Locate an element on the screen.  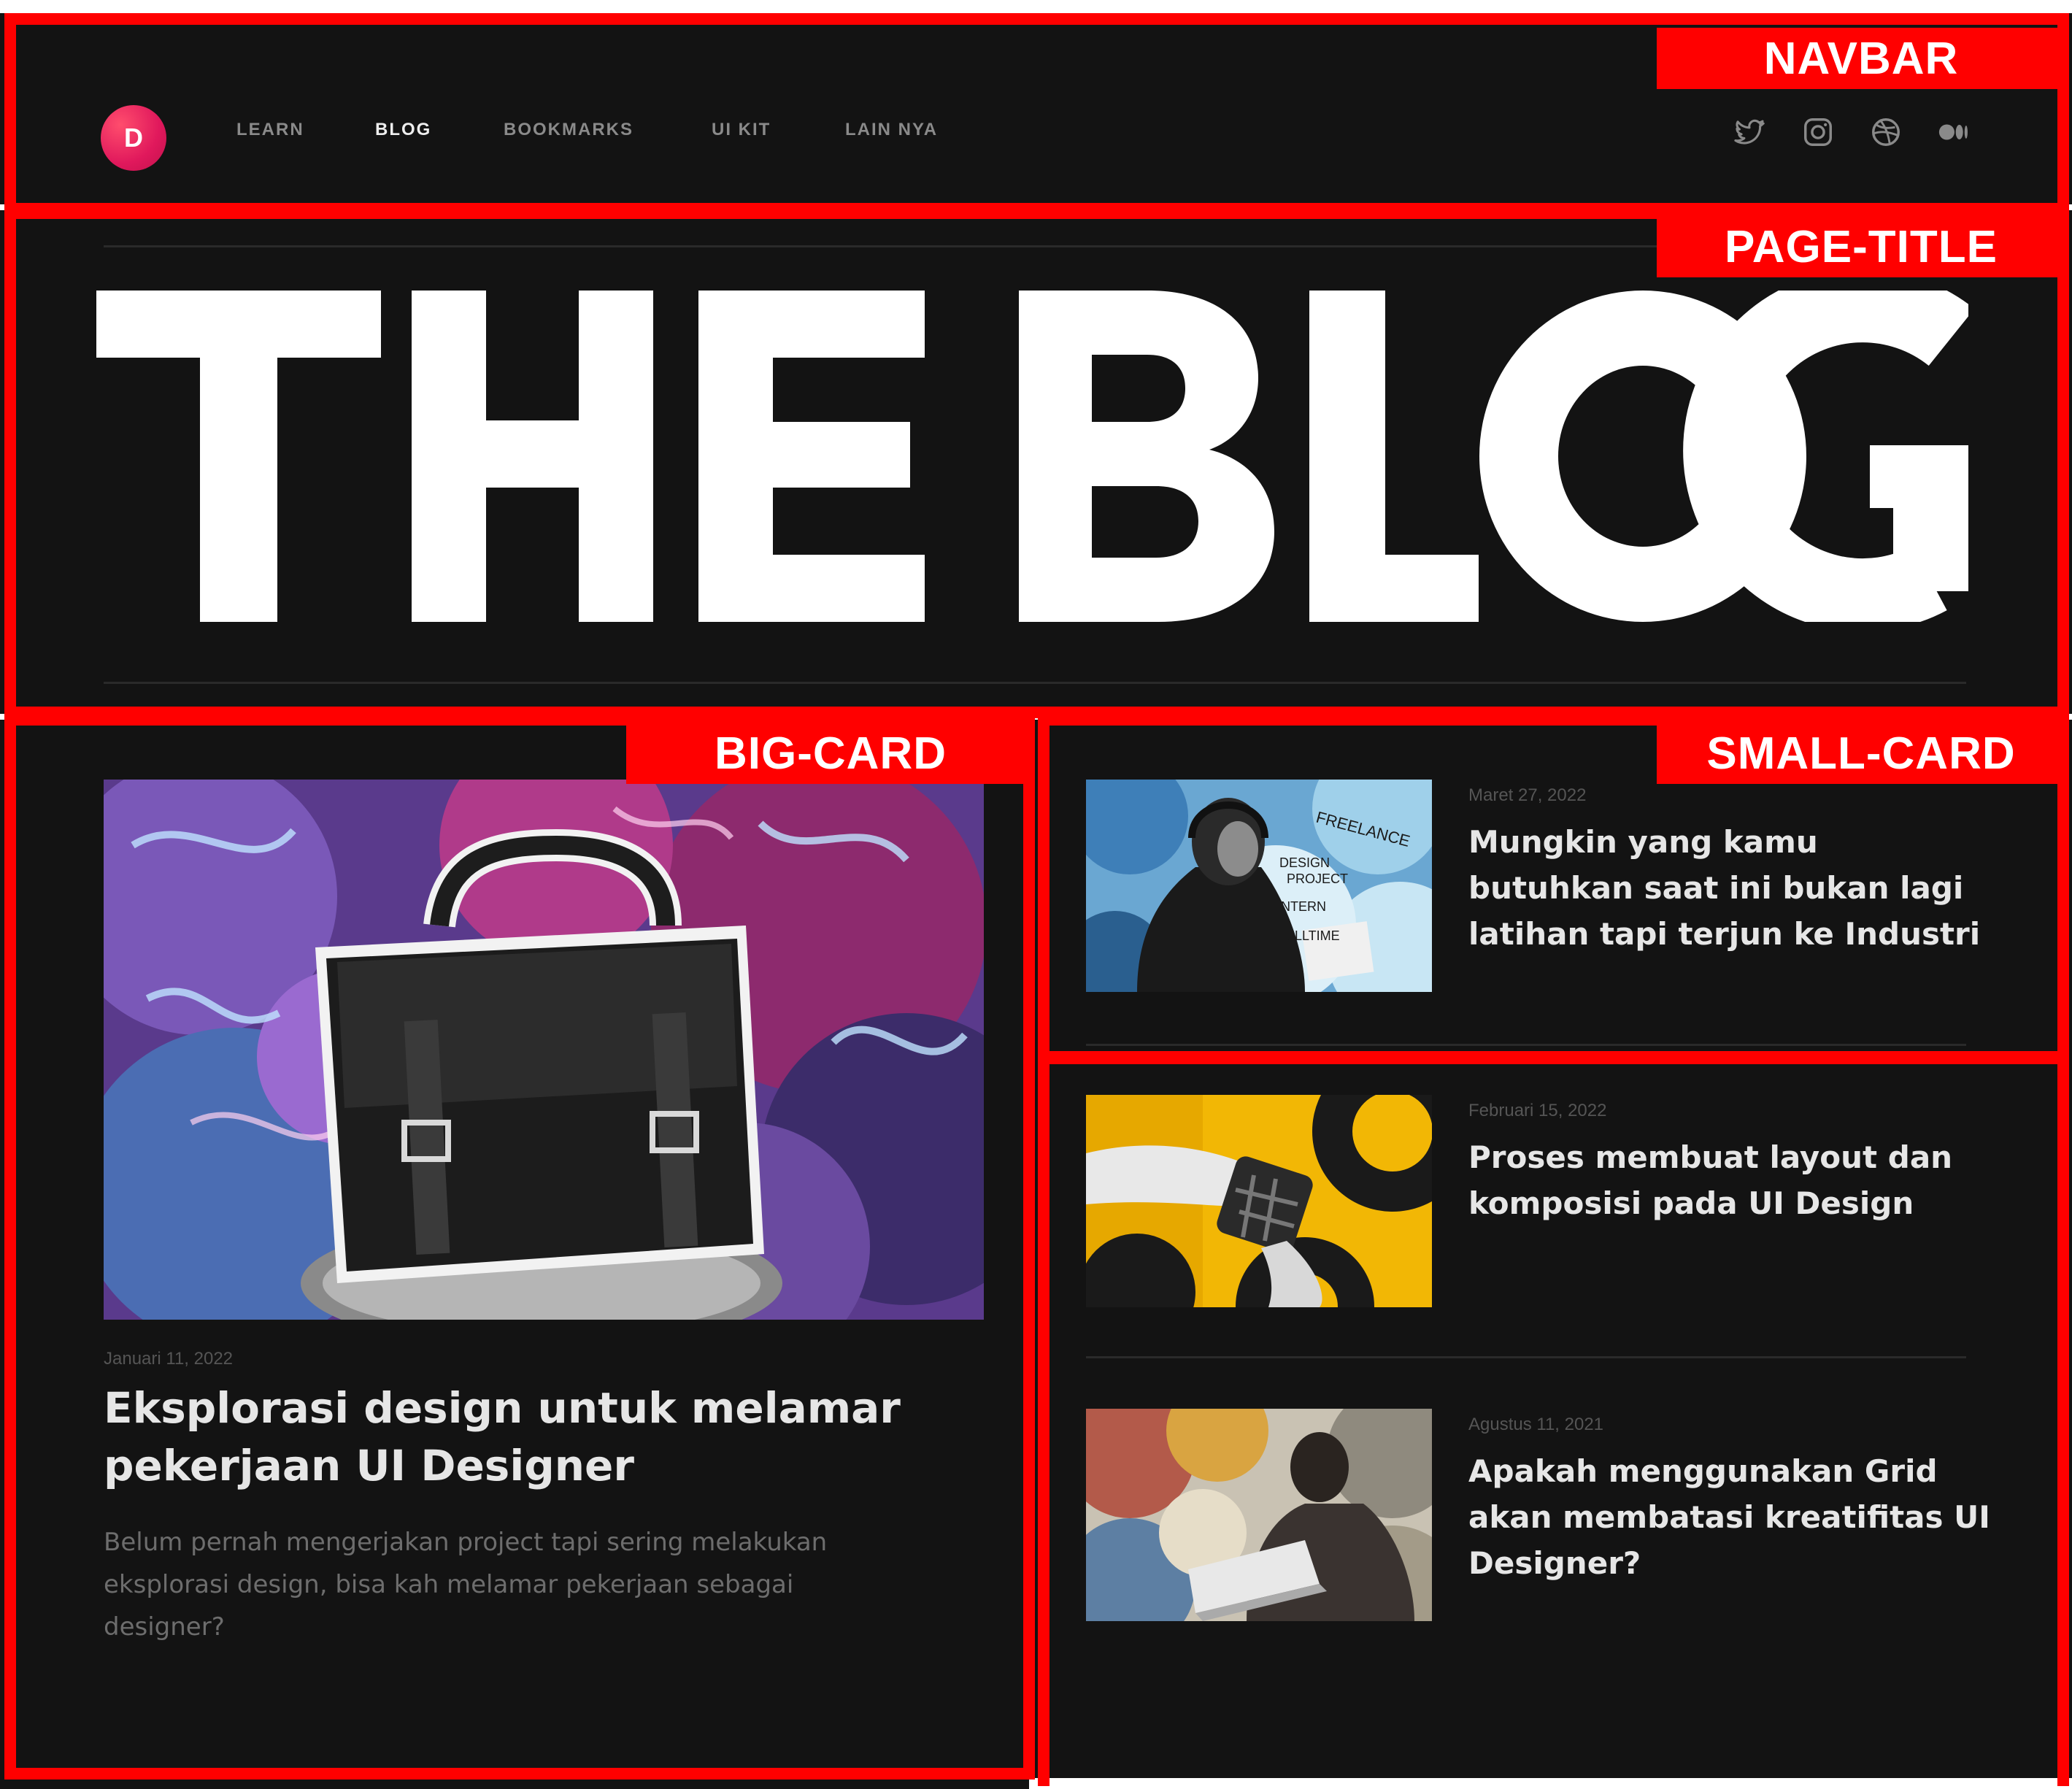
thumbnail-word: PROJECT is located at coordinates (1317, 879).